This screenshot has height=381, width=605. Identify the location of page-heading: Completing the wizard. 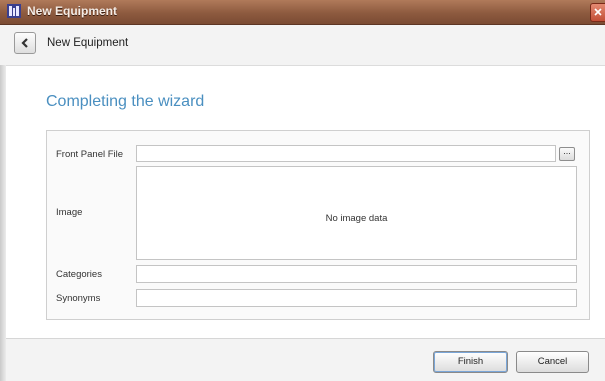
(125, 101).